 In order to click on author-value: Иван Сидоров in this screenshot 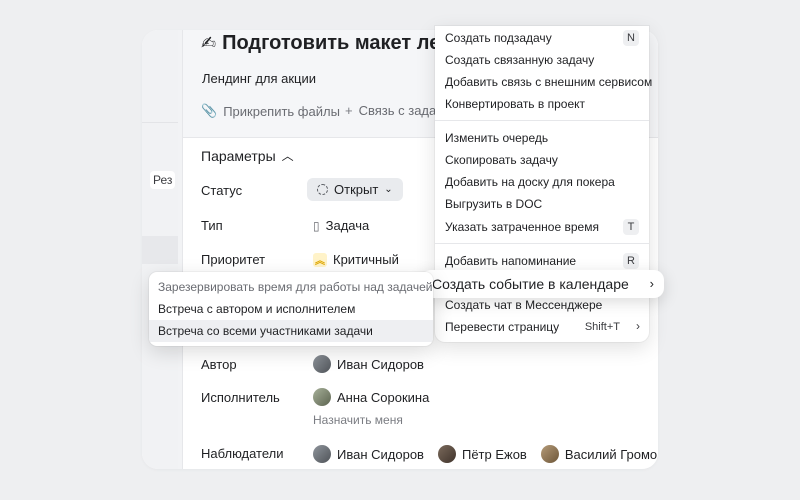, I will do `click(380, 364)`.